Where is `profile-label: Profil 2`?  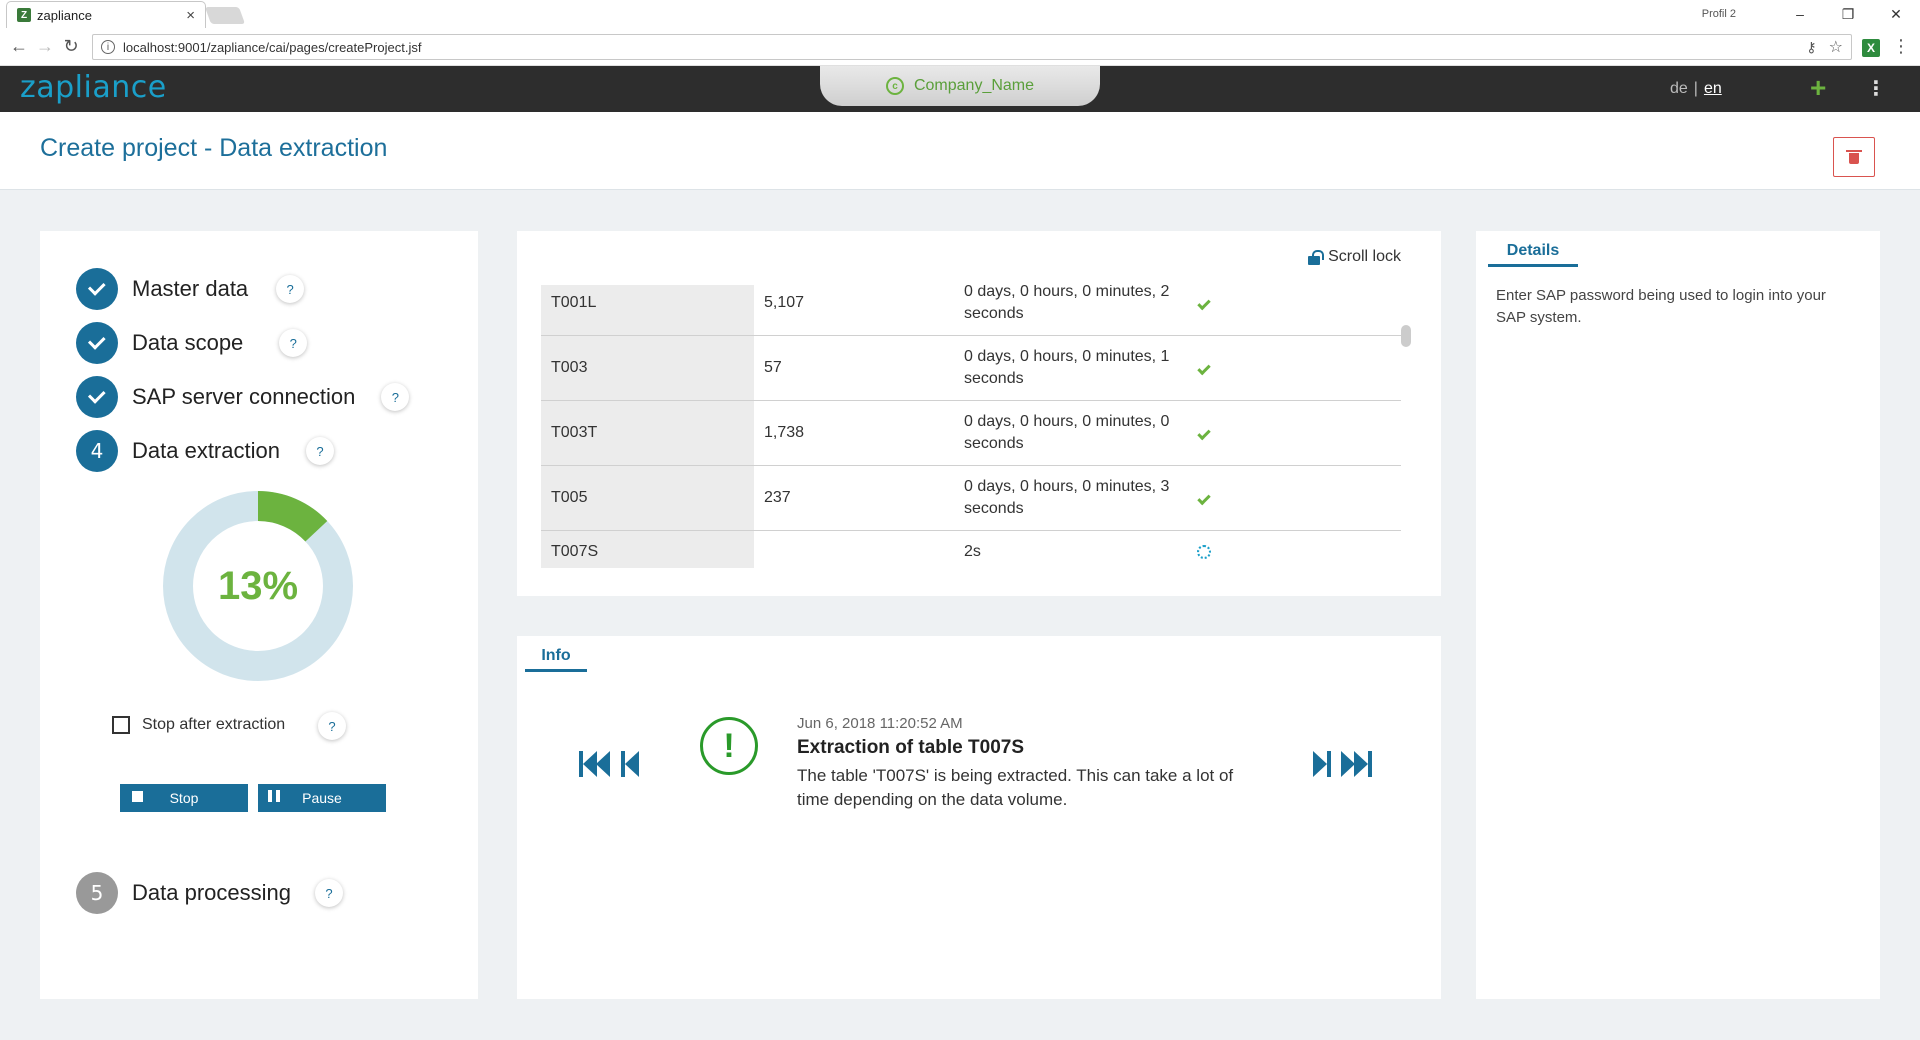 profile-label: Profil 2 is located at coordinates (1719, 14).